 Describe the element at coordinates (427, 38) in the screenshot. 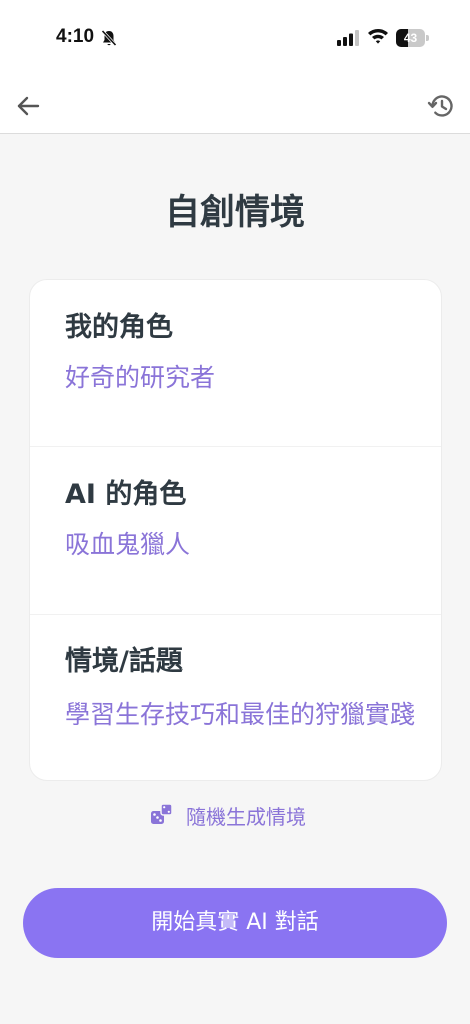

I see `battery-cap` at that location.